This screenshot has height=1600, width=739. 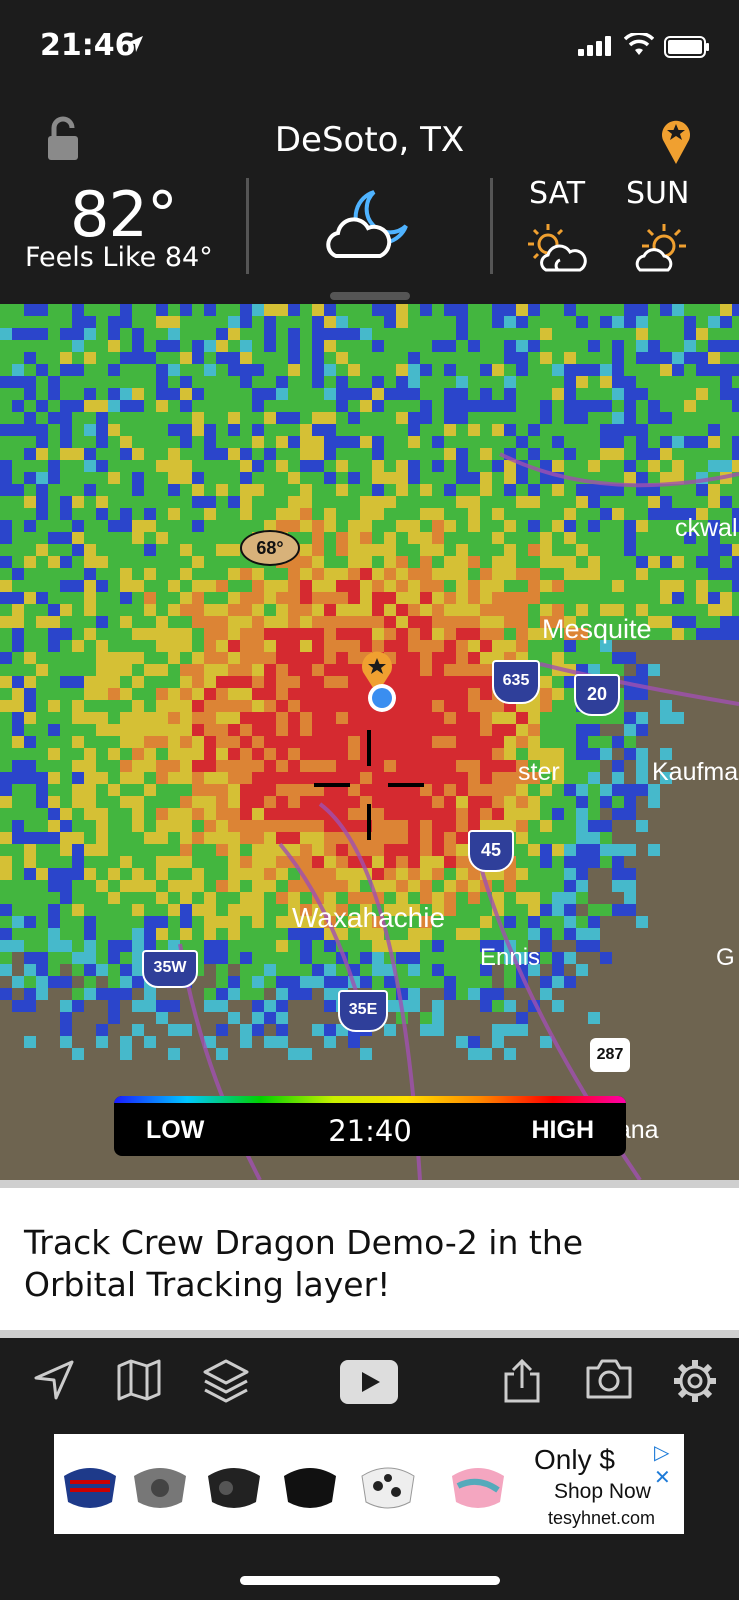 What do you see at coordinates (539, 772) in the screenshot?
I see `map-label-lancaster: ster` at bounding box center [539, 772].